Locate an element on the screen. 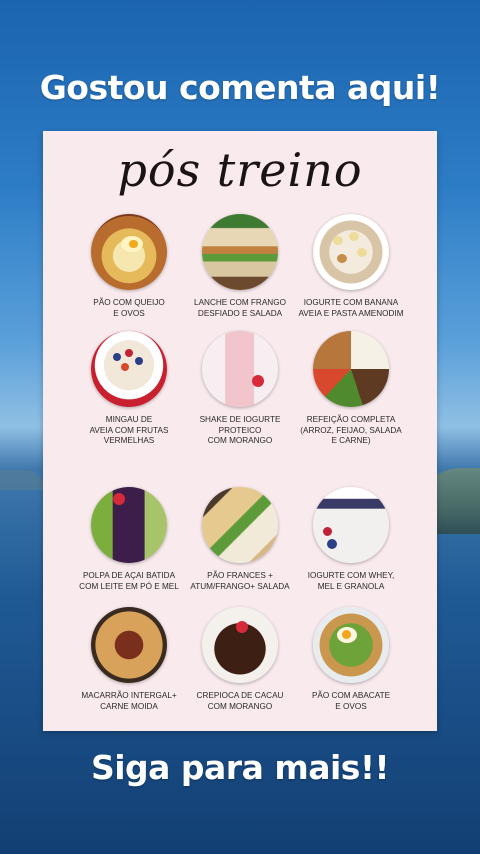  bread-cheese-eggs-photo is located at coordinates (129, 252).